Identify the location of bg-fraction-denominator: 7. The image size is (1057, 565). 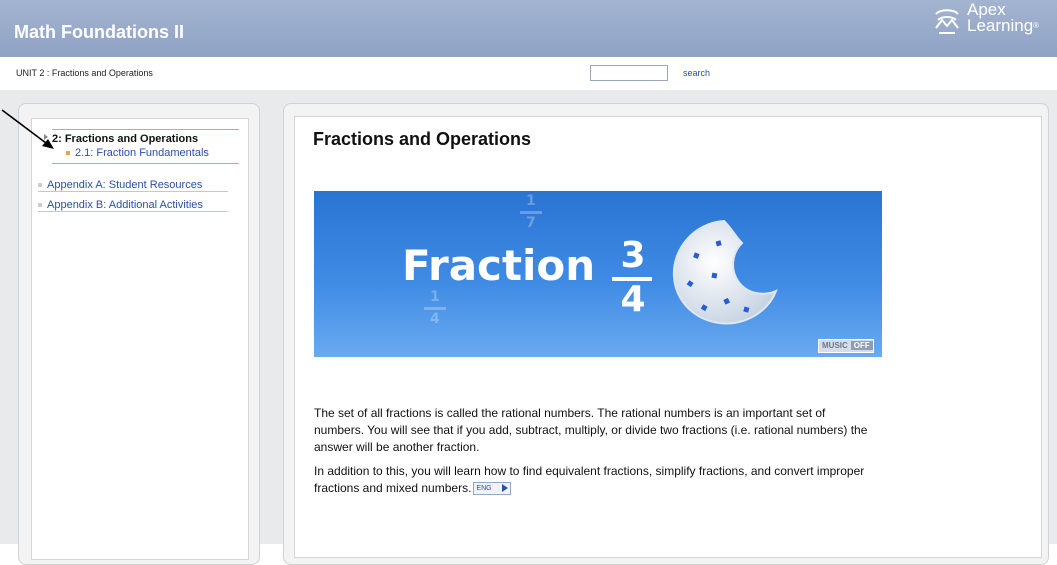
(531, 223).